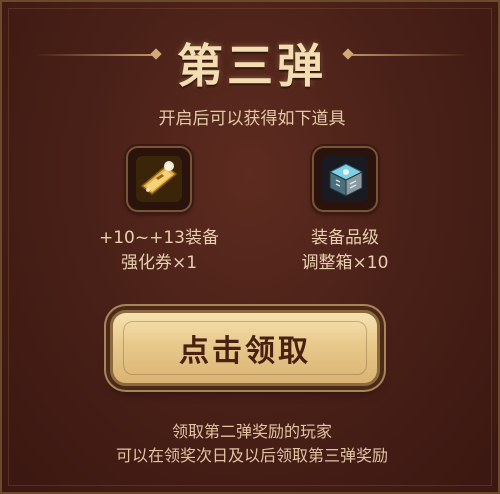 Image resolution: width=500 pixels, height=494 pixels. Describe the element at coordinates (410, 55) in the screenshot. I see `title-ornament-right` at that location.